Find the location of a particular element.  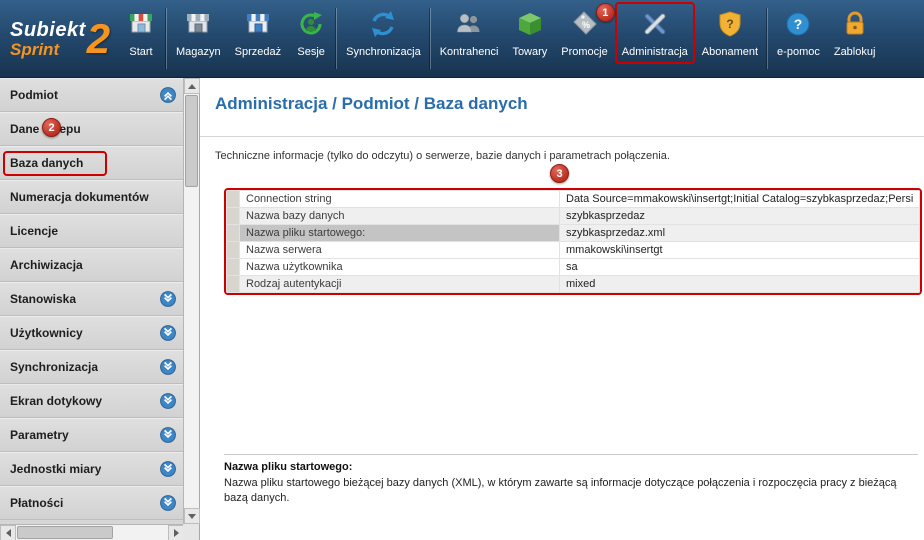

sidebar-horizontal-scrollbar is located at coordinates (92, 532).